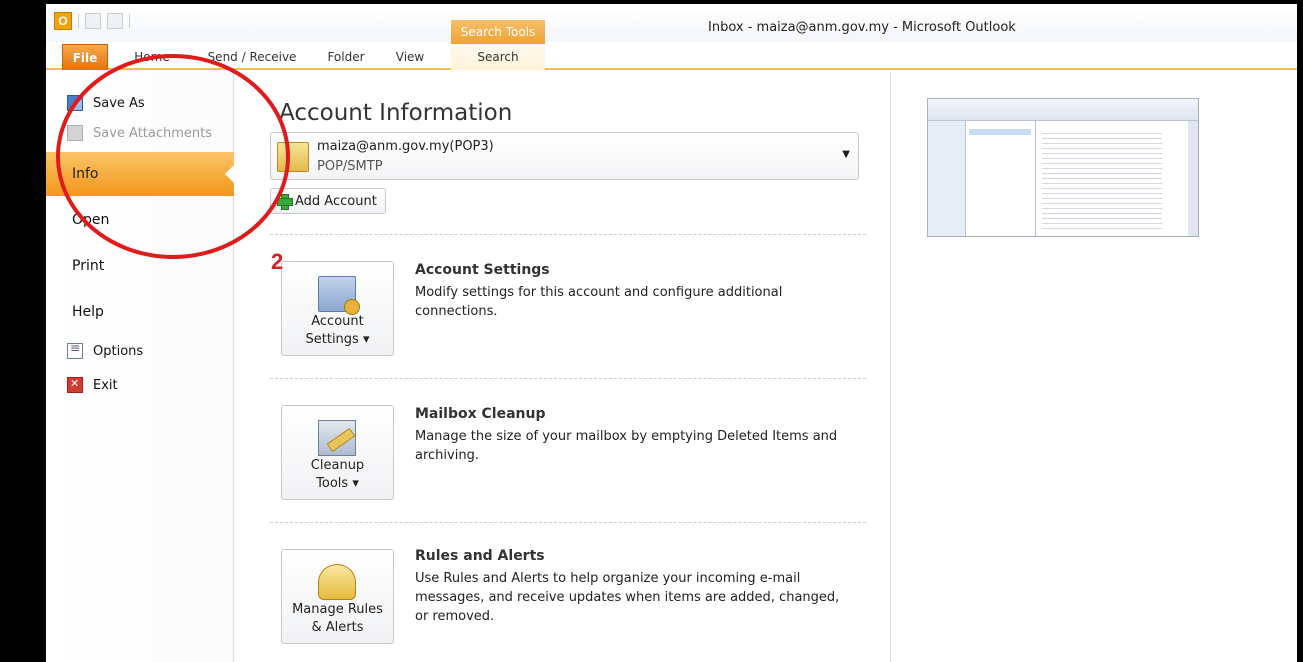  Describe the element at coordinates (118, 351) in the screenshot. I see `options-label: Options` at that location.